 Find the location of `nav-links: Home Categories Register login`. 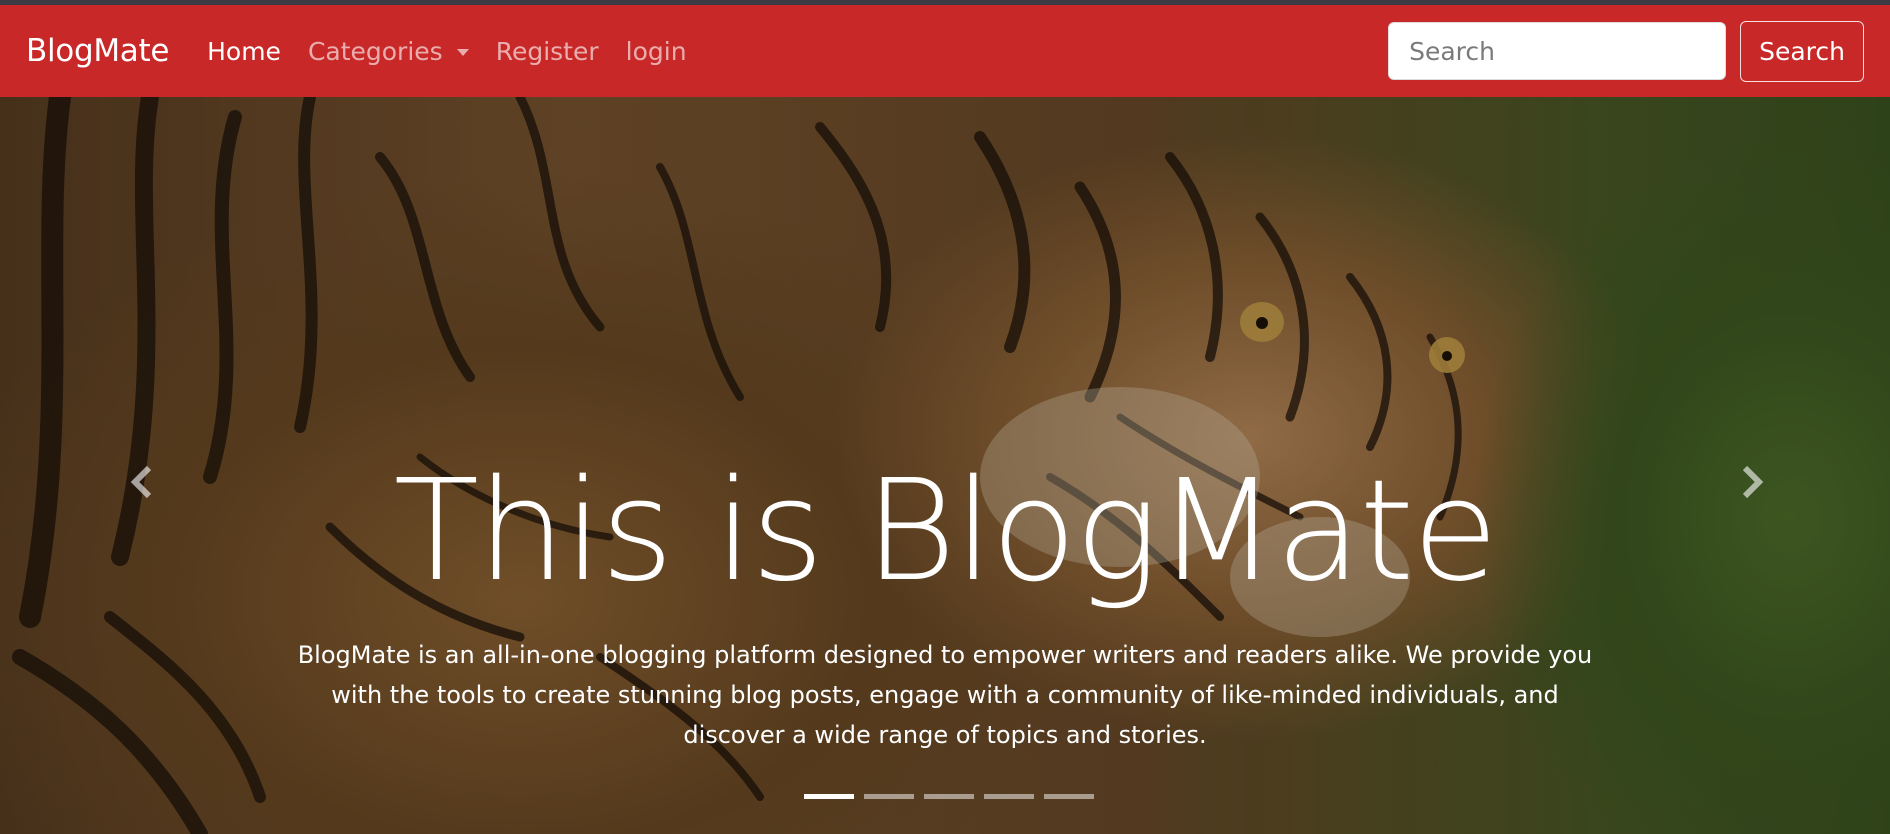

nav-links: Home Categories Register login is located at coordinates (460, 51).